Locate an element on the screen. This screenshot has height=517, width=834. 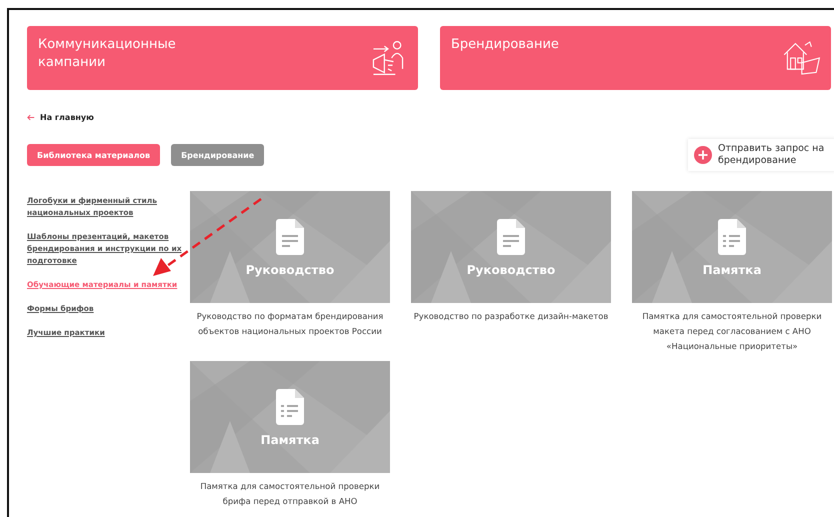
material-caption: Руководство по форматам брендирования объектов национальных проектов России is located at coordinates (290, 324).